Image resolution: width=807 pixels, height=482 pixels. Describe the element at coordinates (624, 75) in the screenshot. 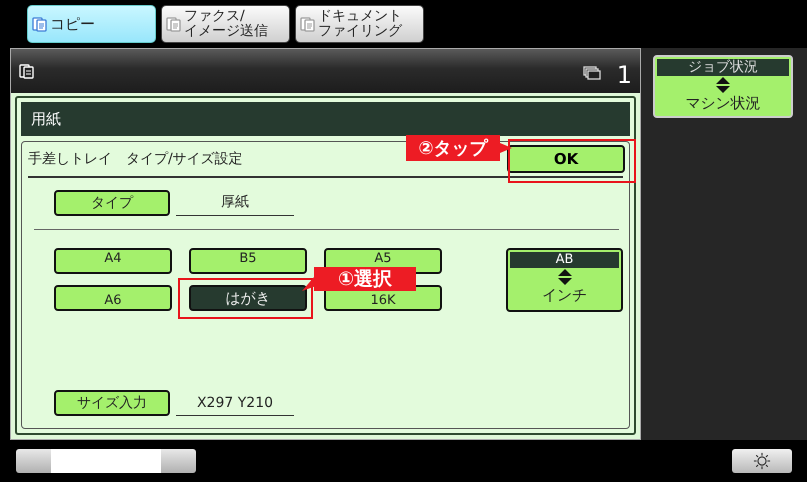

I see `copy-count: 1` at that location.